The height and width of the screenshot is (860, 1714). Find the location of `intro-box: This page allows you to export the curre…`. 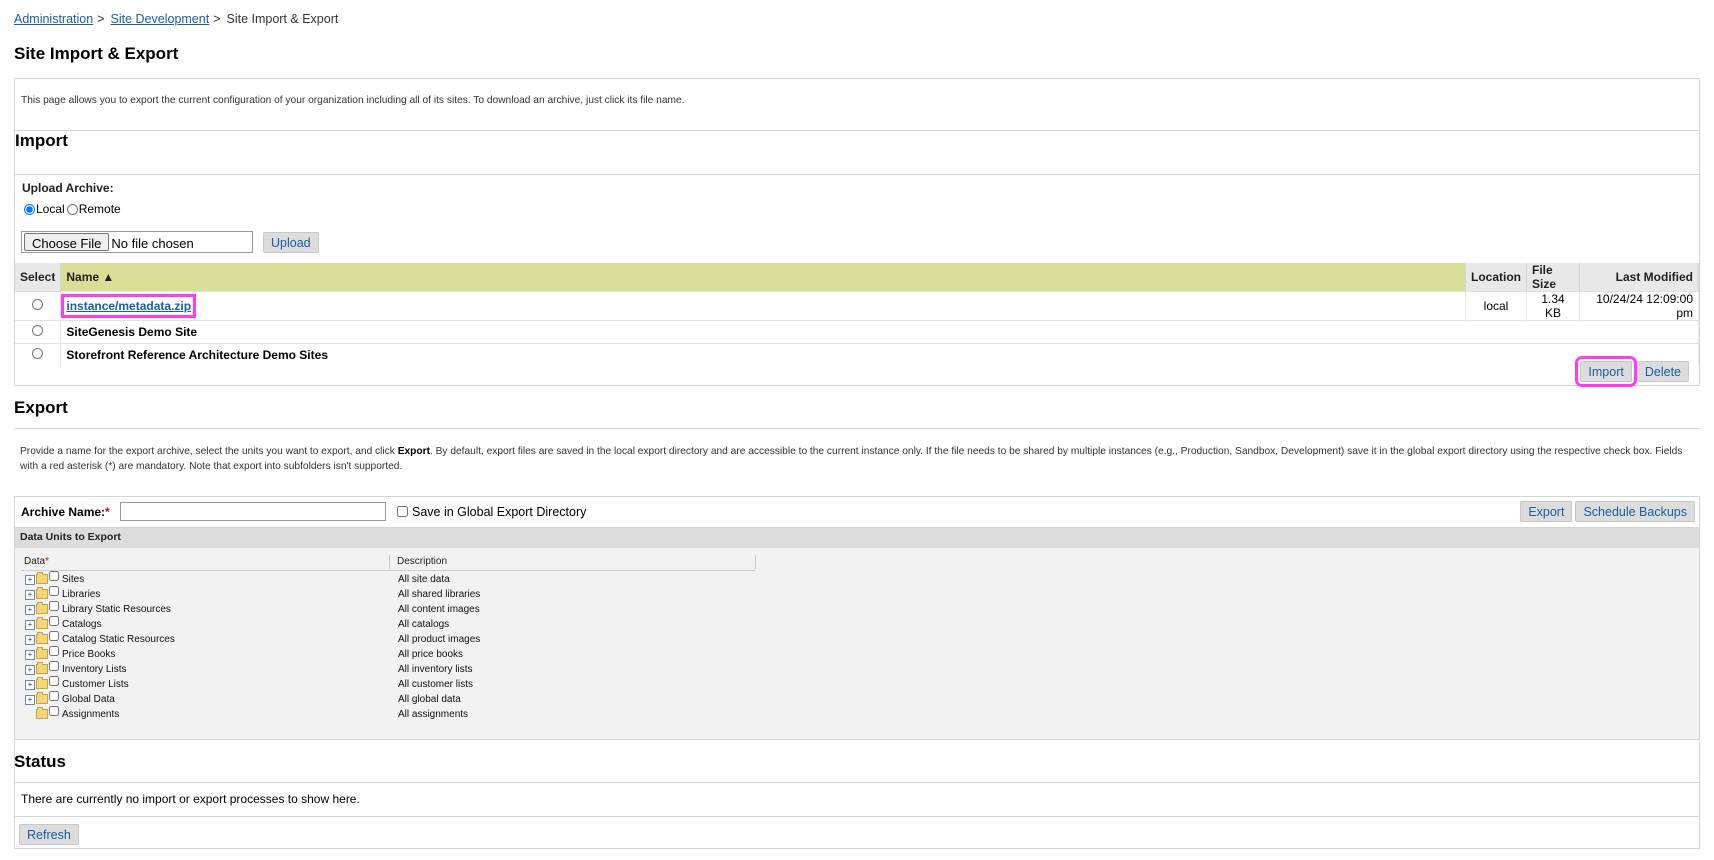

intro-box: This page allows you to export the curre… is located at coordinates (857, 104).